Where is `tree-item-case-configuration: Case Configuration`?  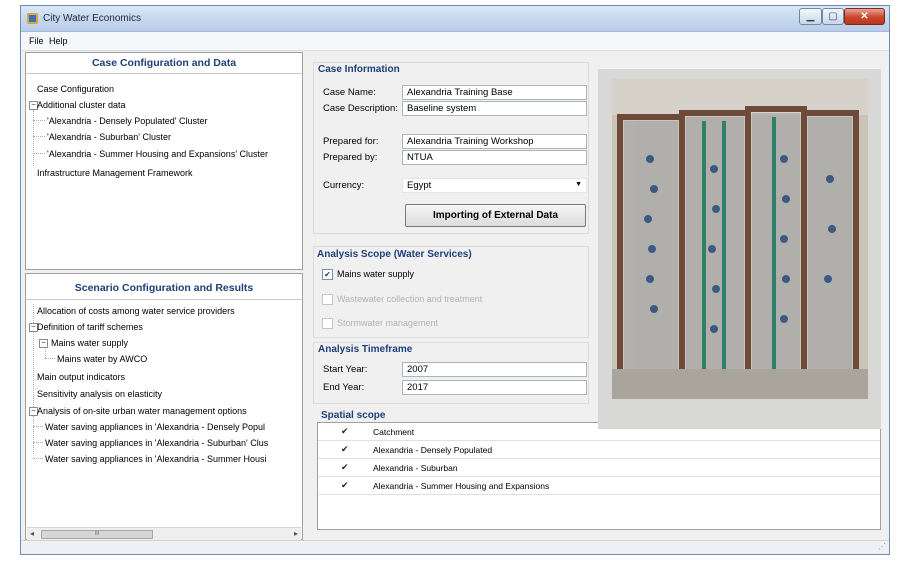 tree-item-case-configuration: Case Configuration is located at coordinates (75, 89).